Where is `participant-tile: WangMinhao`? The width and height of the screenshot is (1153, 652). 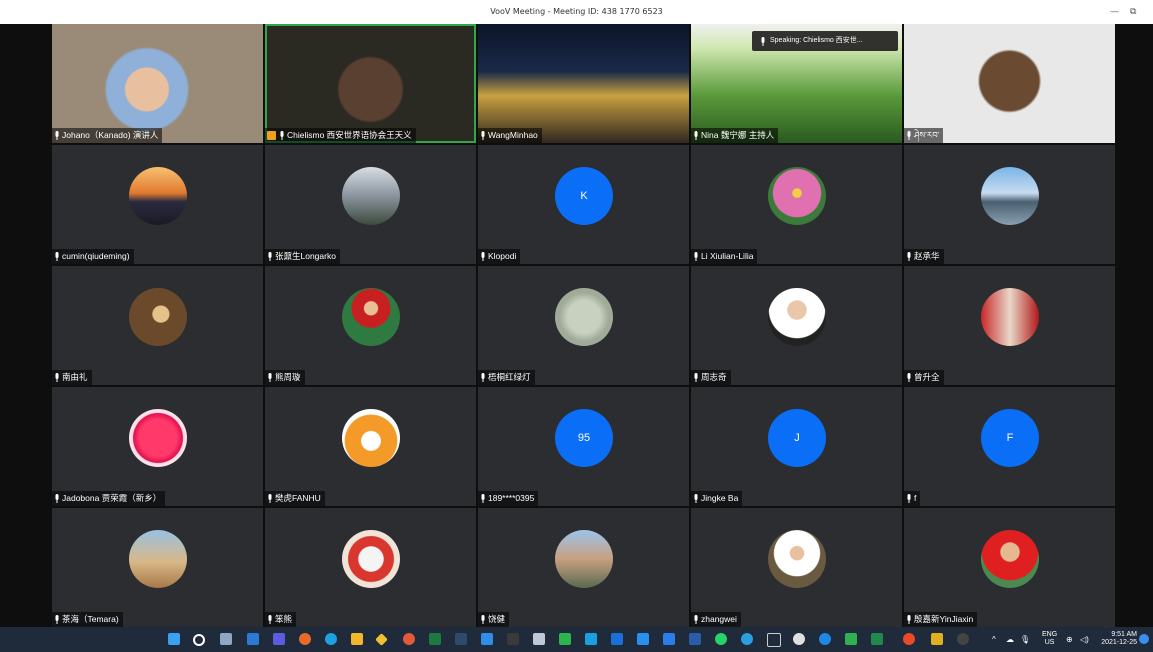 participant-tile: WangMinhao is located at coordinates (583, 83).